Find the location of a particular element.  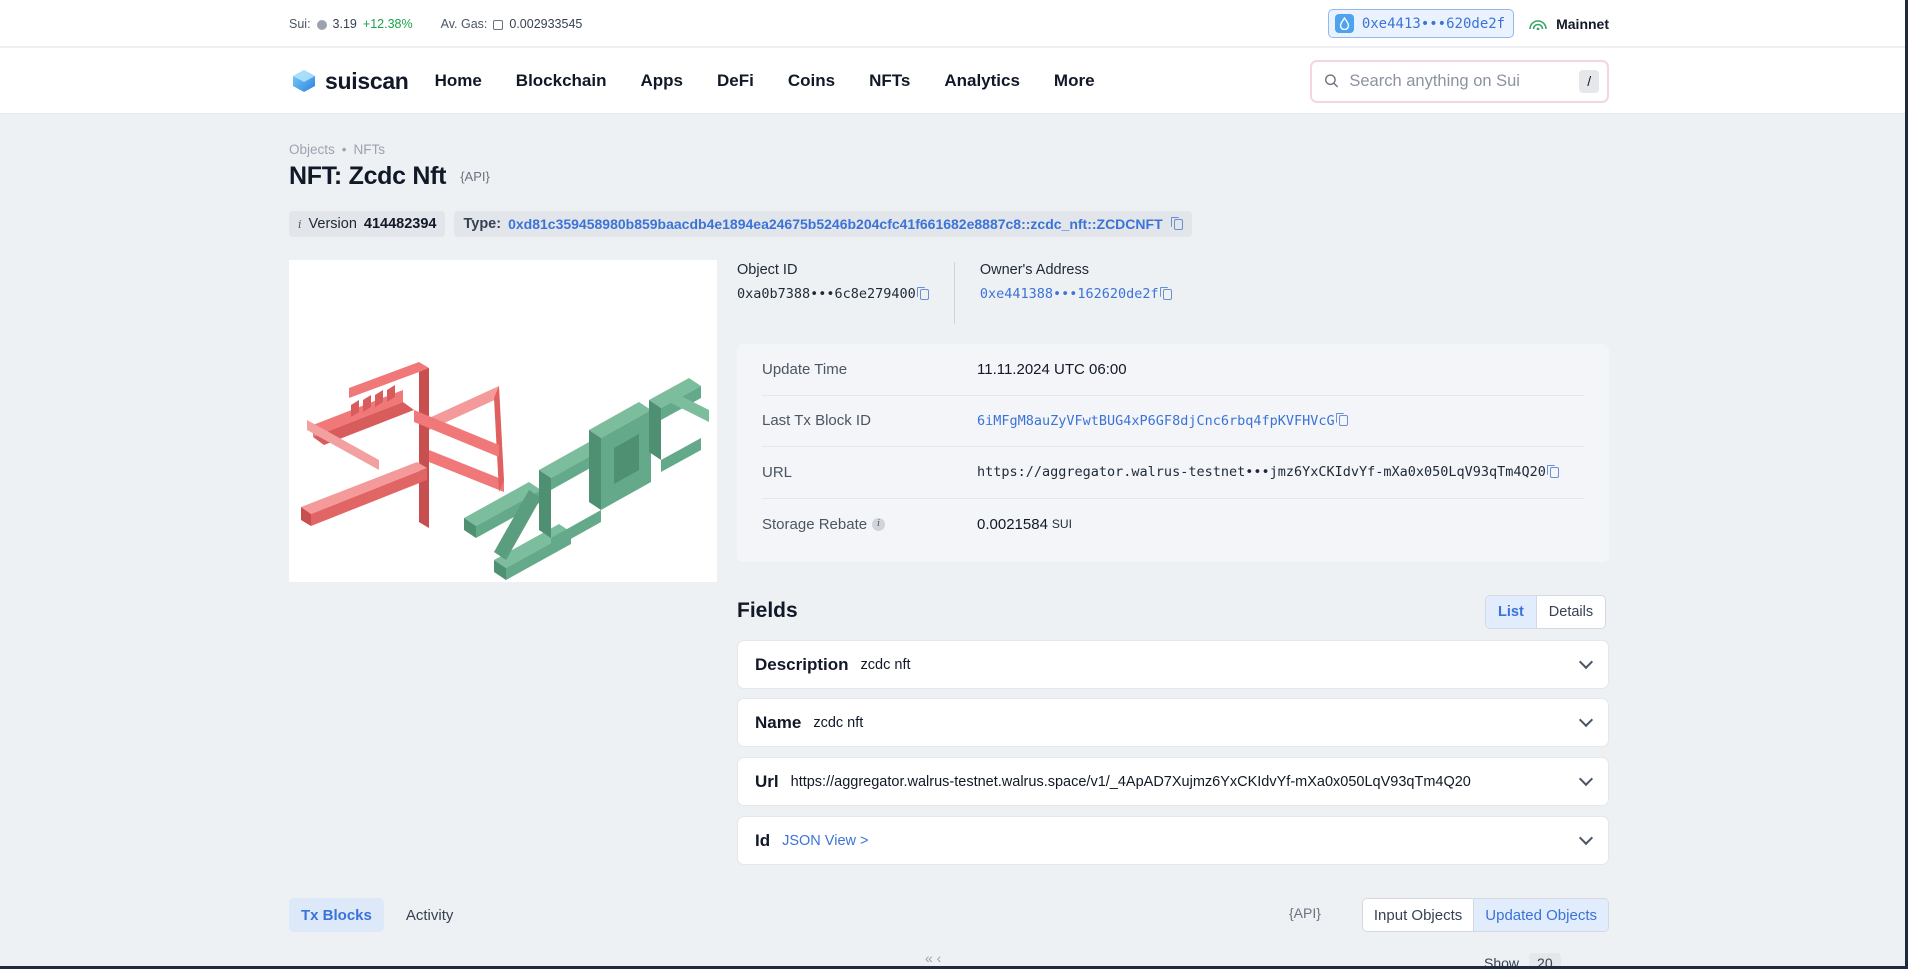

field-name: Name zcdc nft is located at coordinates (1173, 722).